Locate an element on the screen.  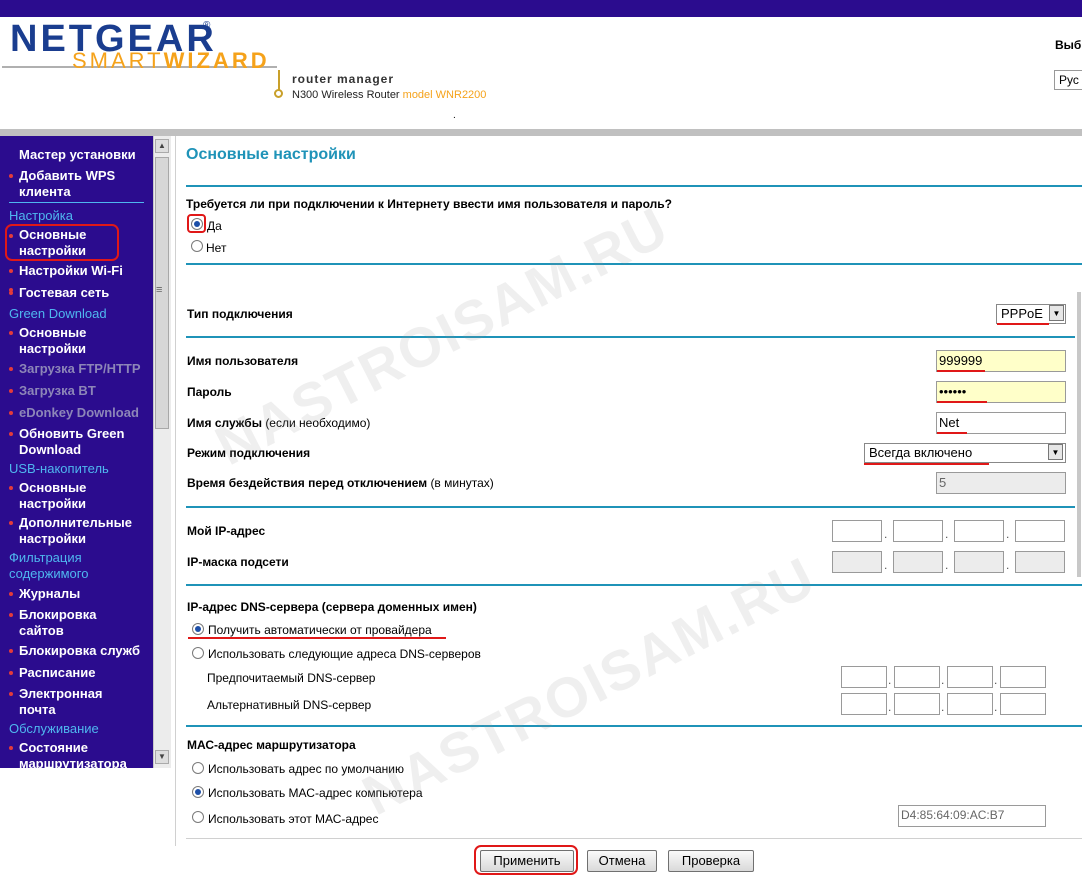
mac-section-title: МАС-адрес маршрутизатора is located at coordinates (271, 745).